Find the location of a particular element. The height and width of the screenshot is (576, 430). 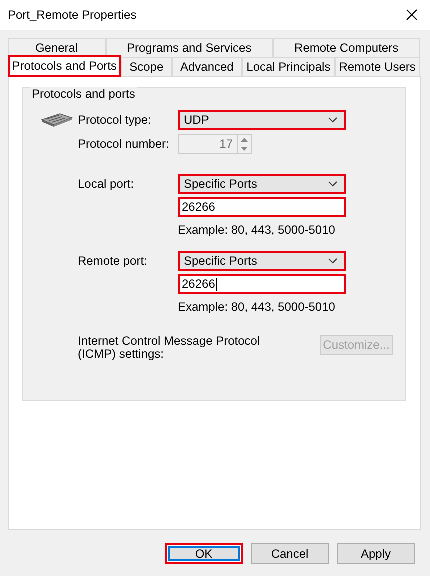

field-label: Protocol number: is located at coordinates (124, 144).